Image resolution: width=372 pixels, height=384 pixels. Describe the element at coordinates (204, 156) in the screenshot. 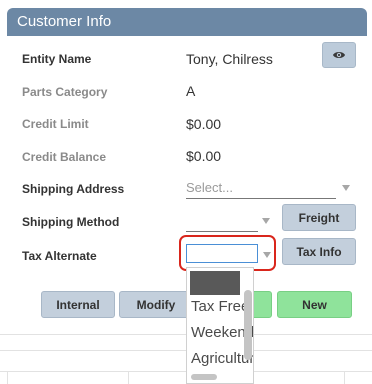

I see `credit-balance-value: $0.00` at that location.